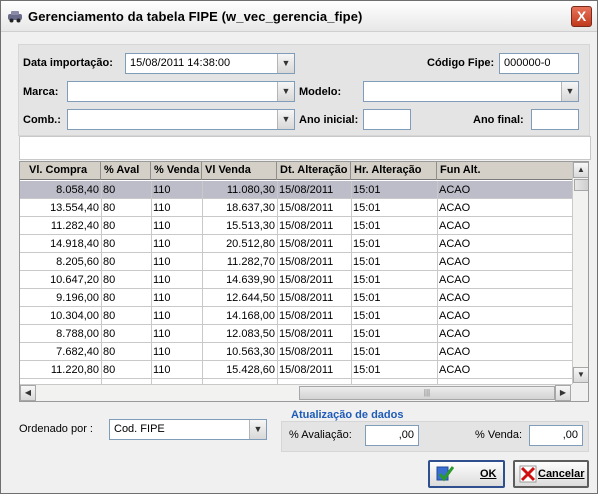 The width and height of the screenshot is (598, 494). What do you see at coordinates (77, 298) in the screenshot?
I see `cell-vl-compra: 9.196,00` at bounding box center [77, 298].